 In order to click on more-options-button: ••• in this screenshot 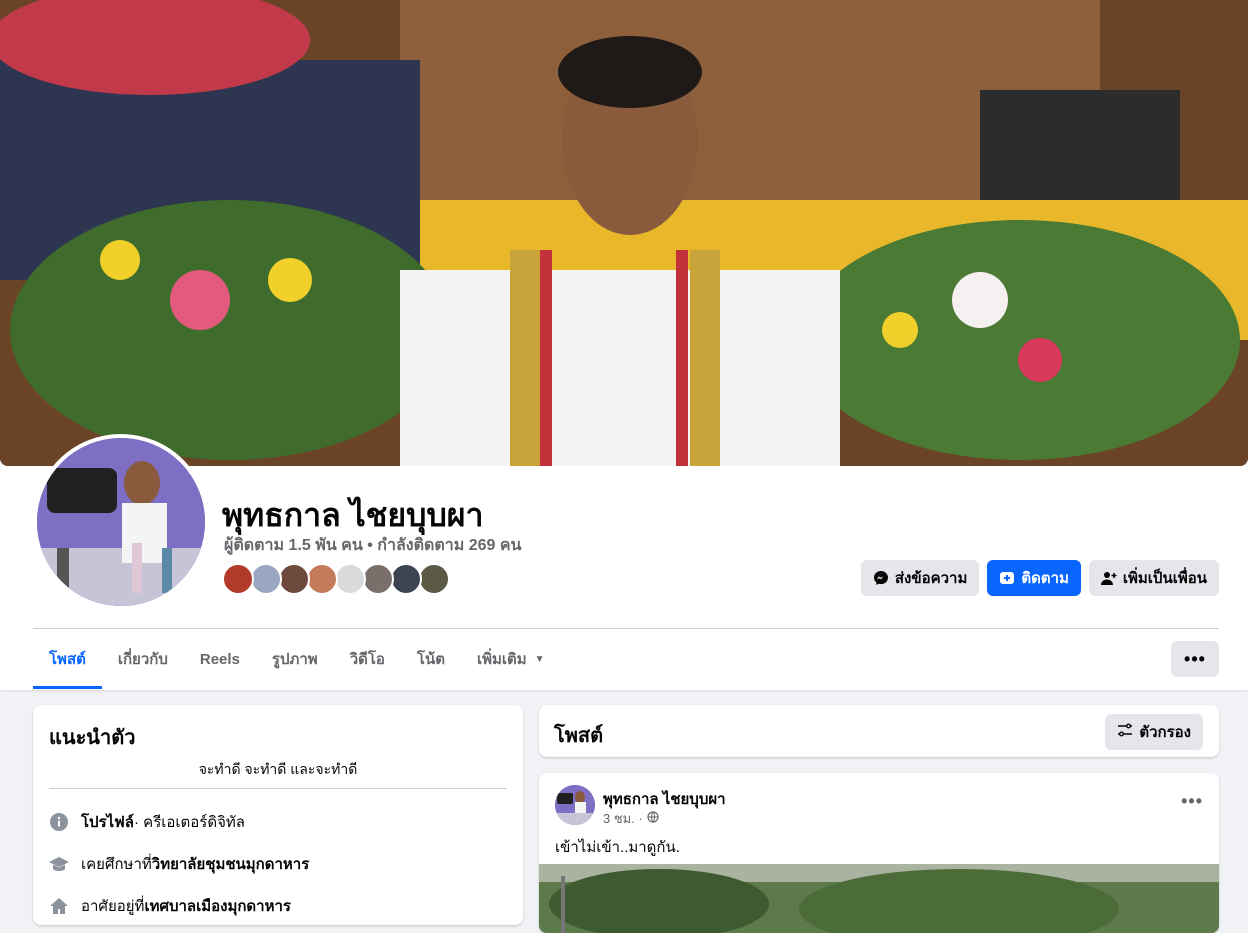, I will do `click(1195, 659)`.